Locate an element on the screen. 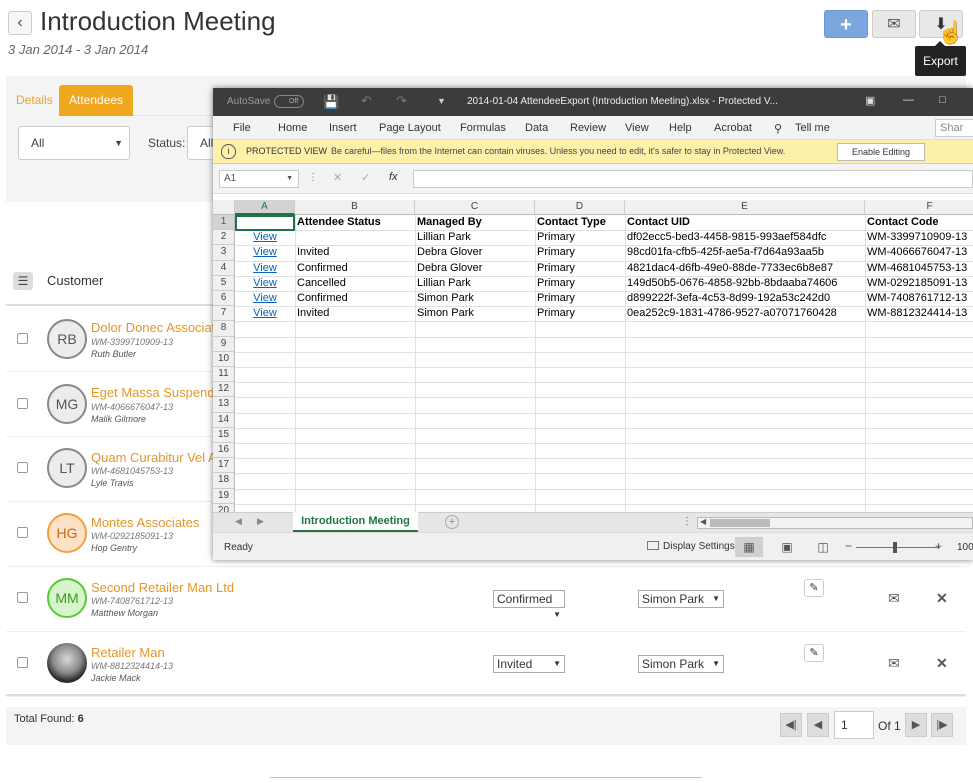  prev-page-button: ◀ is located at coordinates (818, 725).